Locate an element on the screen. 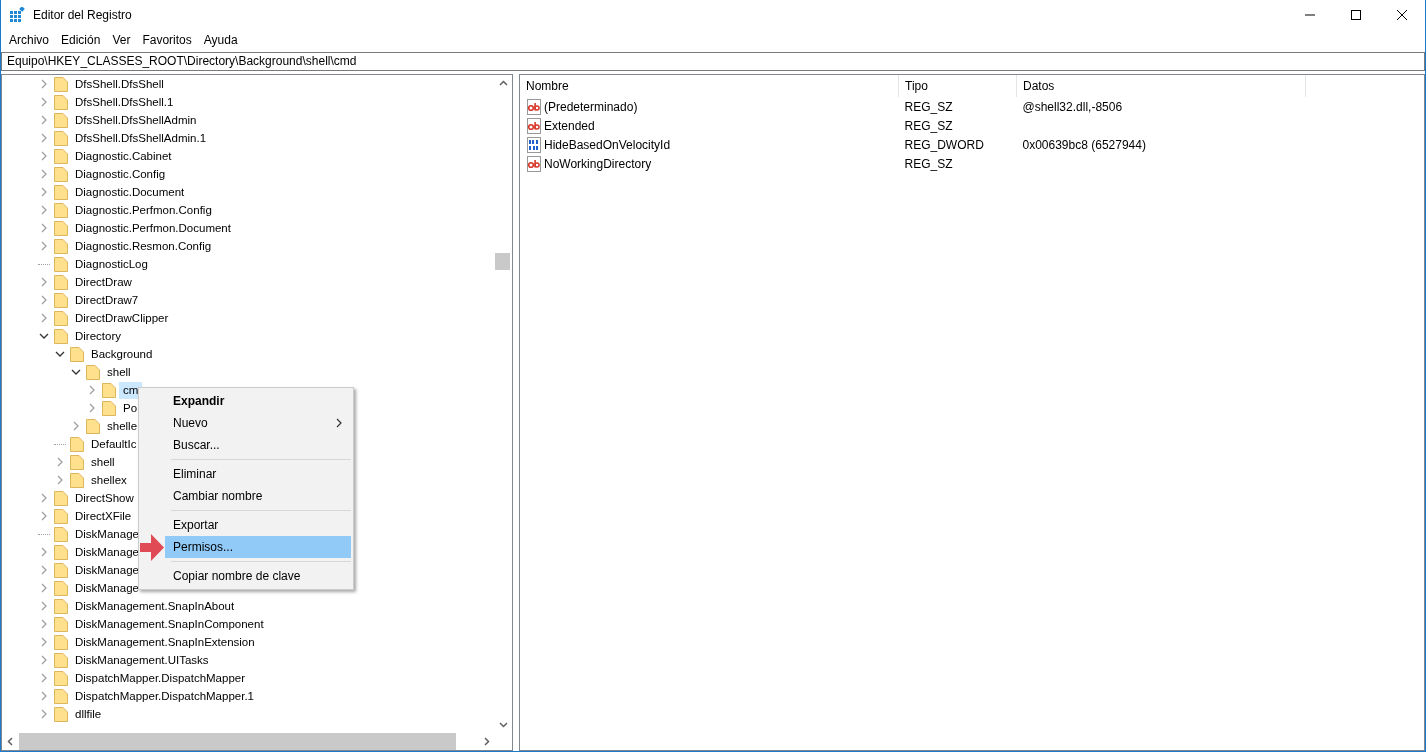 This screenshot has height=752, width=1426. tree-item: Diagnostic.Document is located at coordinates (130, 192).